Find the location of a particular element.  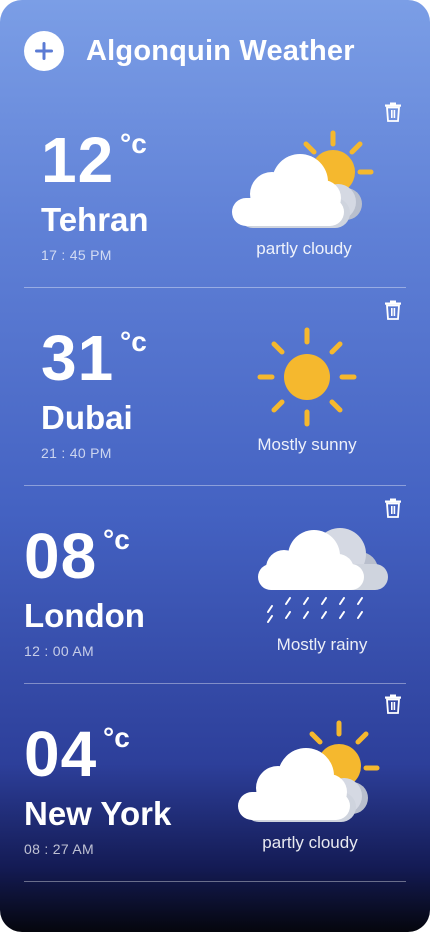

temperature: 12 is located at coordinates (78, 160).